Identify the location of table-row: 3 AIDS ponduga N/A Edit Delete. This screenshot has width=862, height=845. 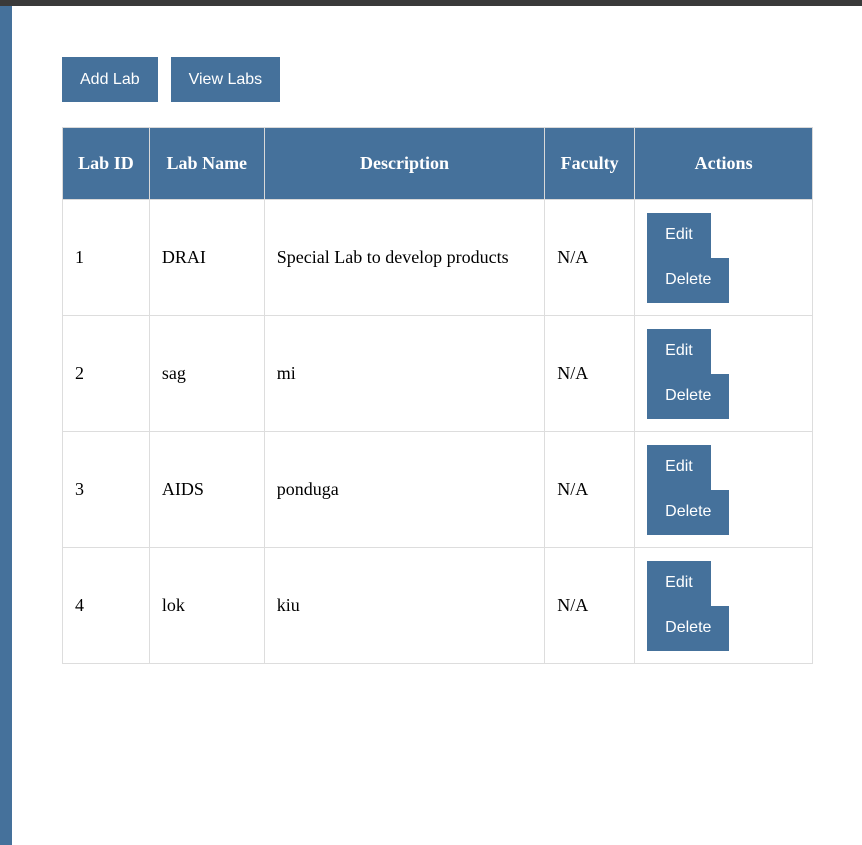
(437, 489).